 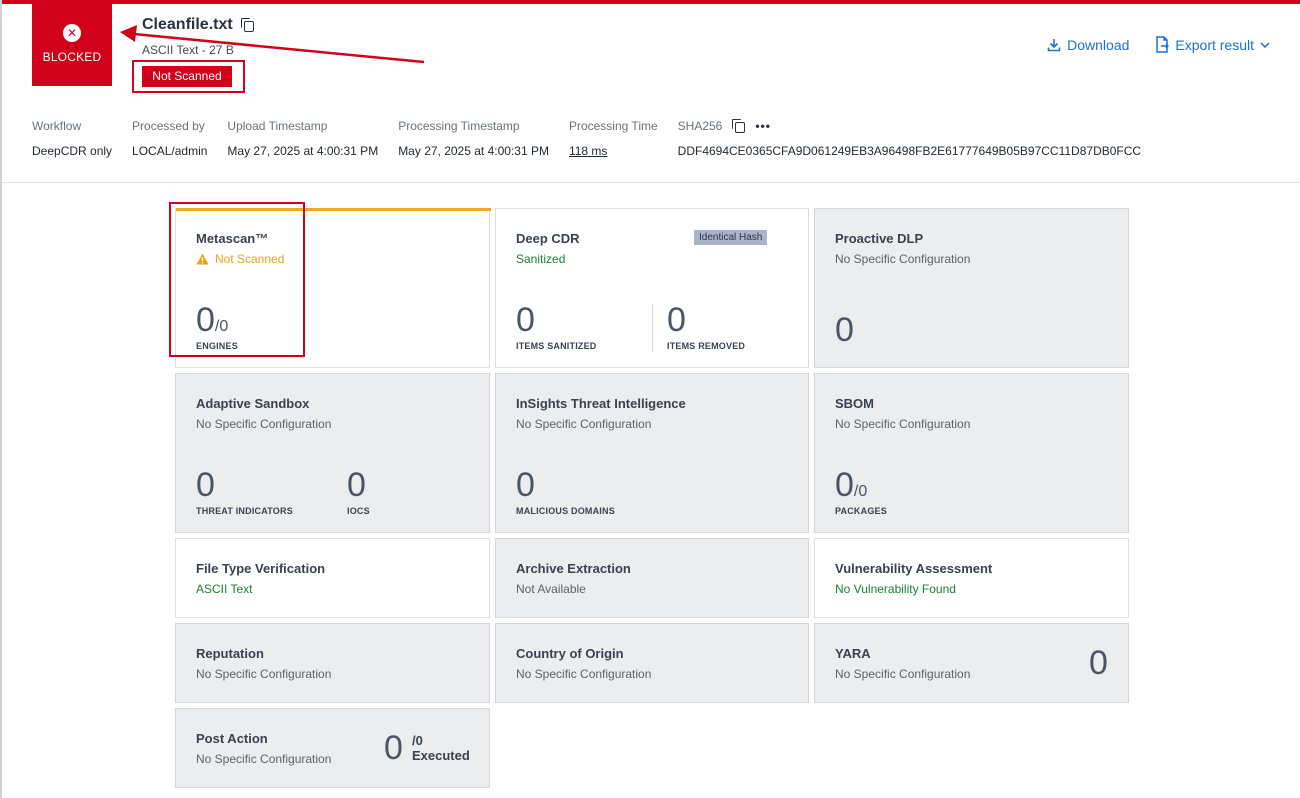 I want to click on meta-label: SHA256, so click(x=700, y=126).